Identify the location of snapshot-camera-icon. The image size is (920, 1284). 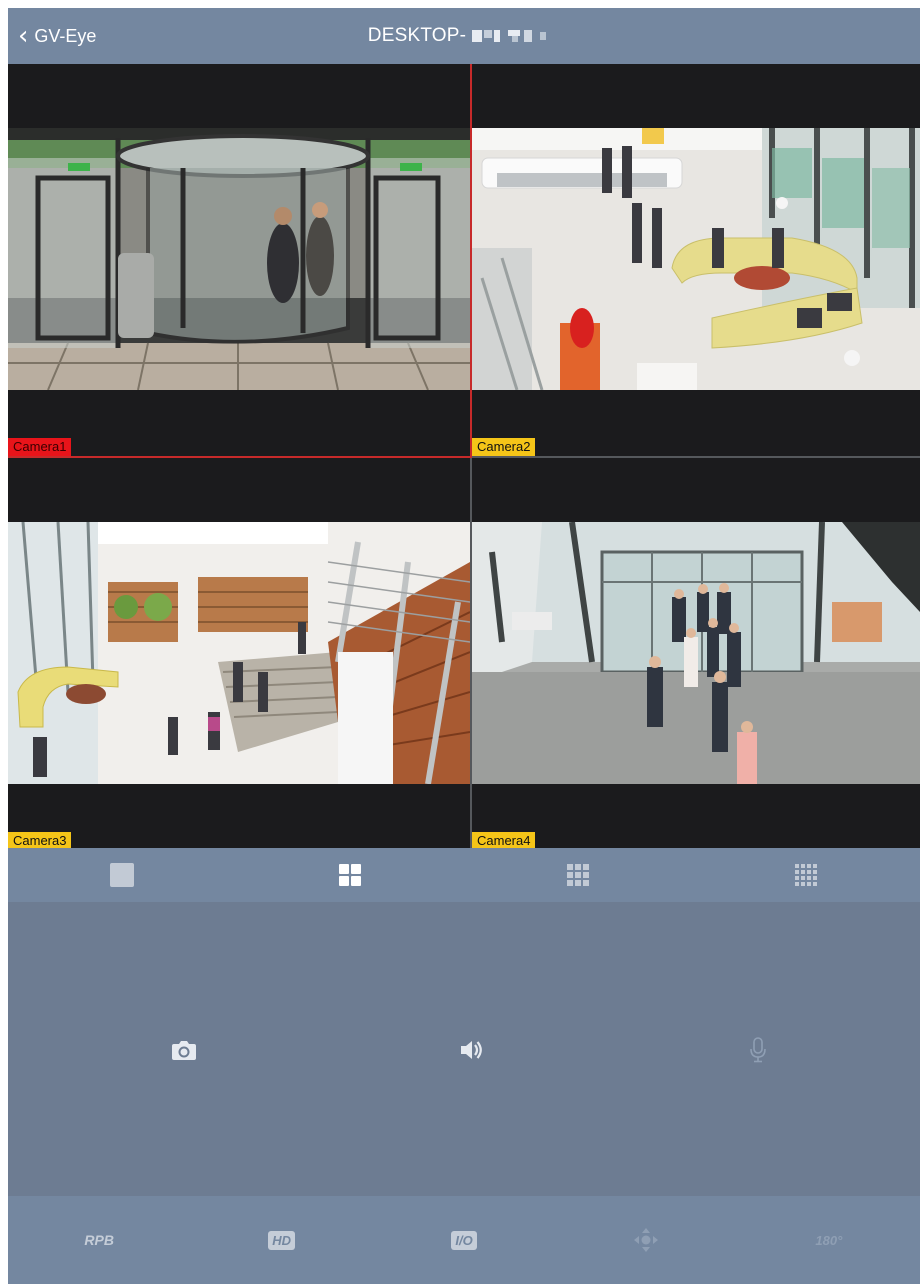
(184, 1050).